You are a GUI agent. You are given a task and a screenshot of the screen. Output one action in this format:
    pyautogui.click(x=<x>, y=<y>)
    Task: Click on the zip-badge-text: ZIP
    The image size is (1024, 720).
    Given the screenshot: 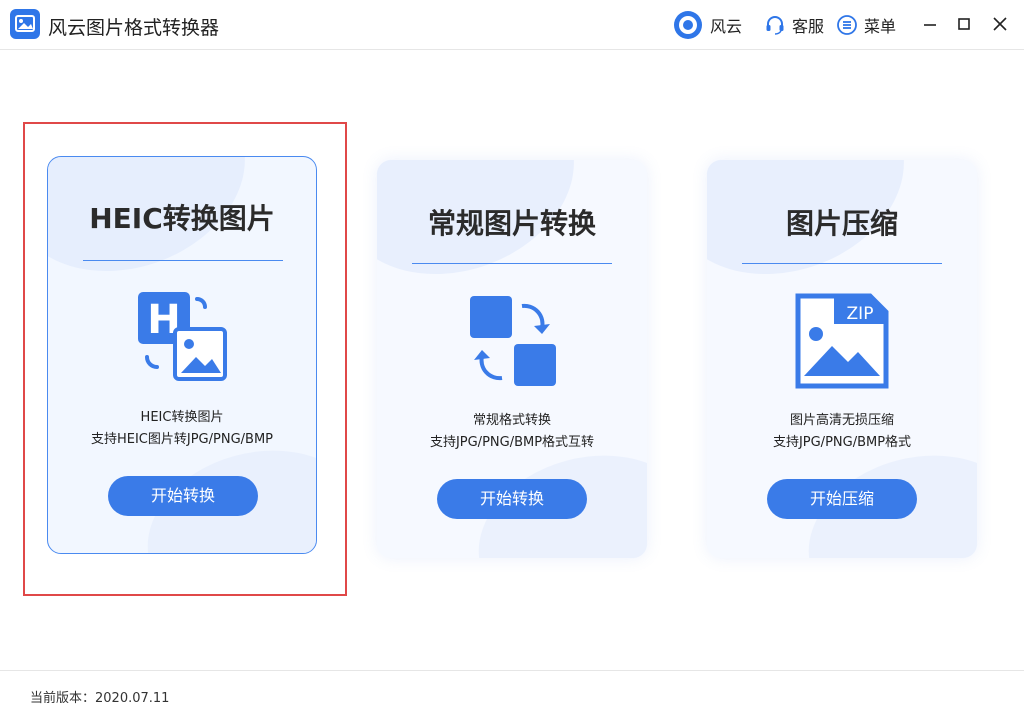 What is the action you would take?
    pyautogui.click(x=860, y=314)
    